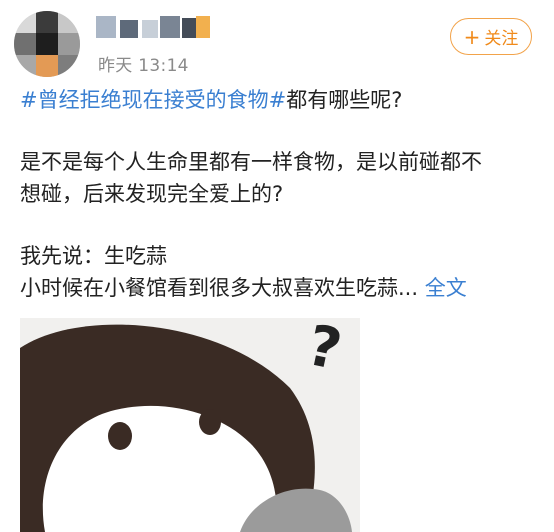 The image size is (554, 532). What do you see at coordinates (446, 288) in the screenshot?
I see `full-text-link: 全文` at bounding box center [446, 288].